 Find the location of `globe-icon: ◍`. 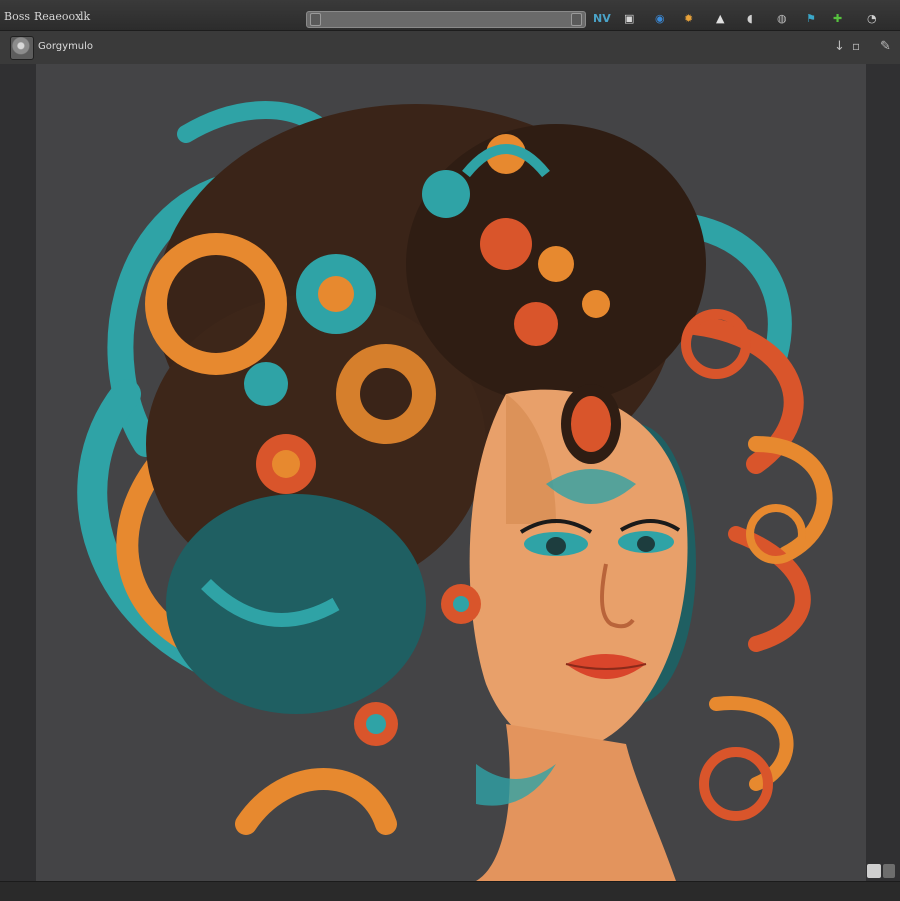

globe-icon: ◍ is located at coordinates (782, 19).